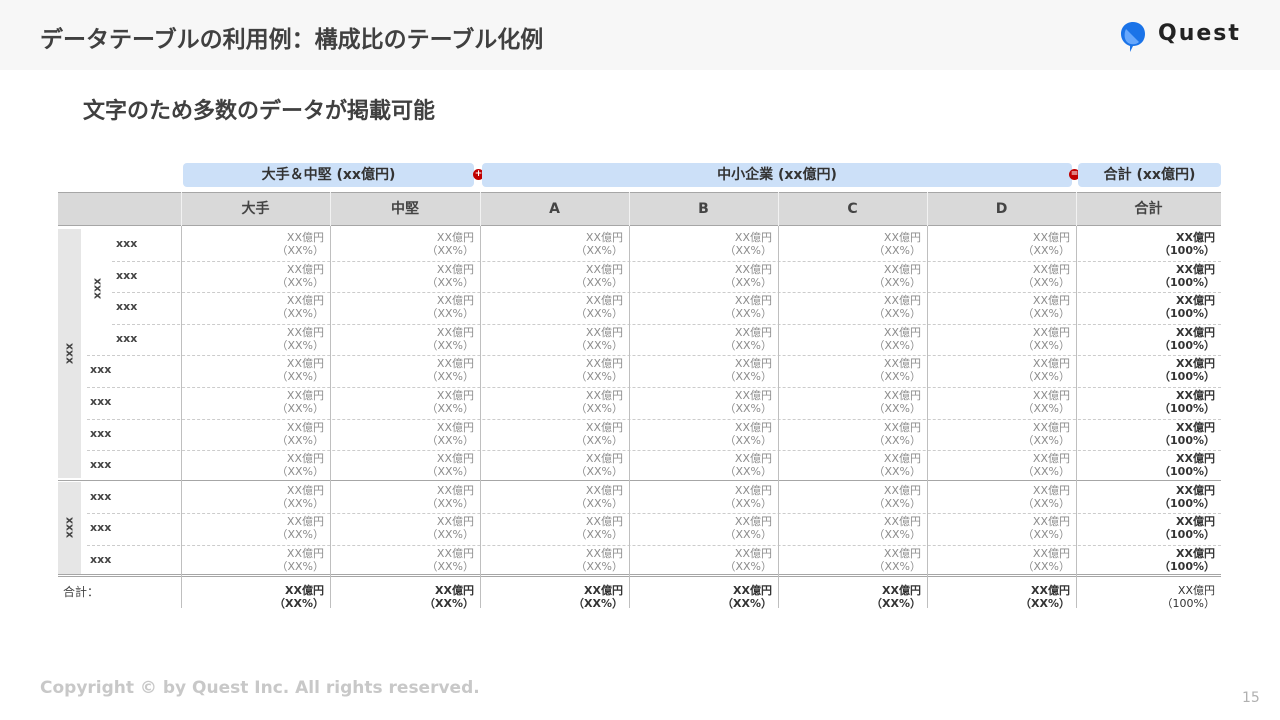 The image size is (1280, 720). Describe the element at coordinates (480, 209) in the screenshot. I see `column-separator` at that location.